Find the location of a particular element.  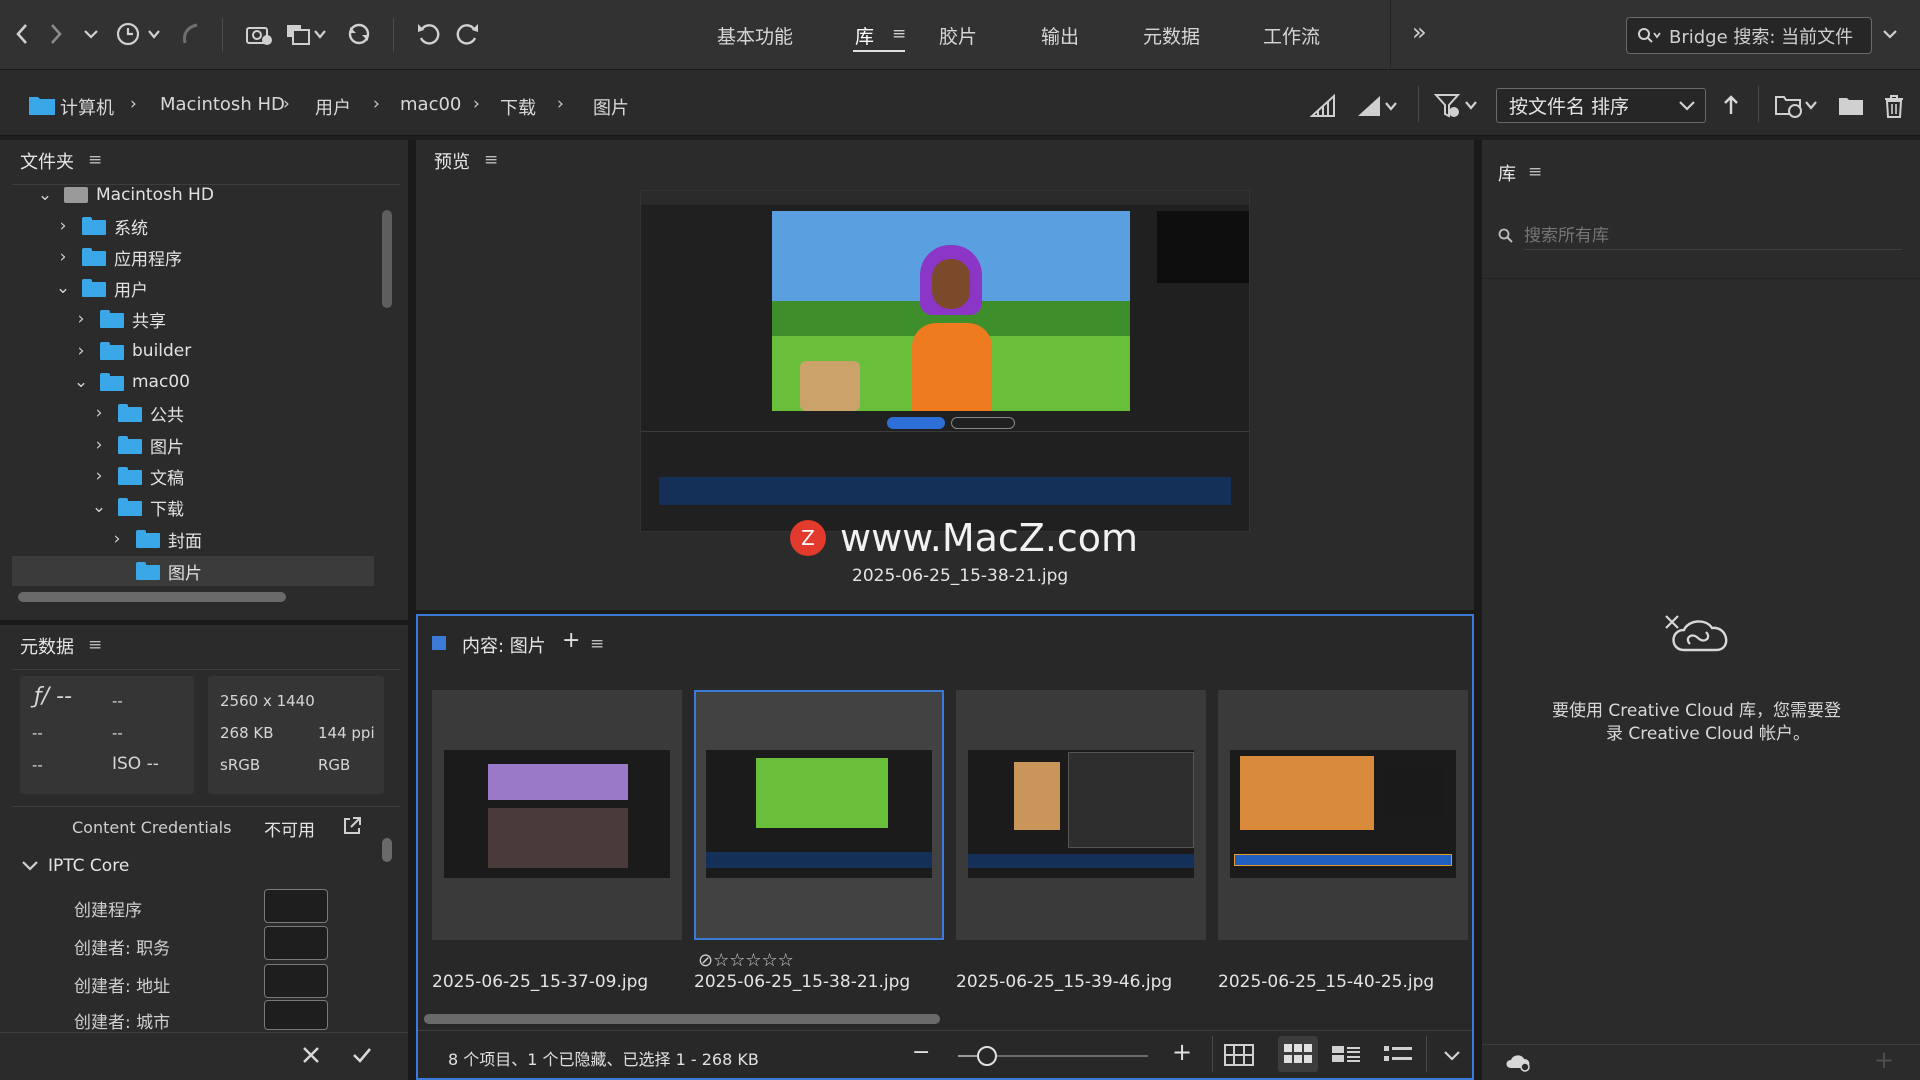

rotate-left-icon is located at coordinates (429, 34).